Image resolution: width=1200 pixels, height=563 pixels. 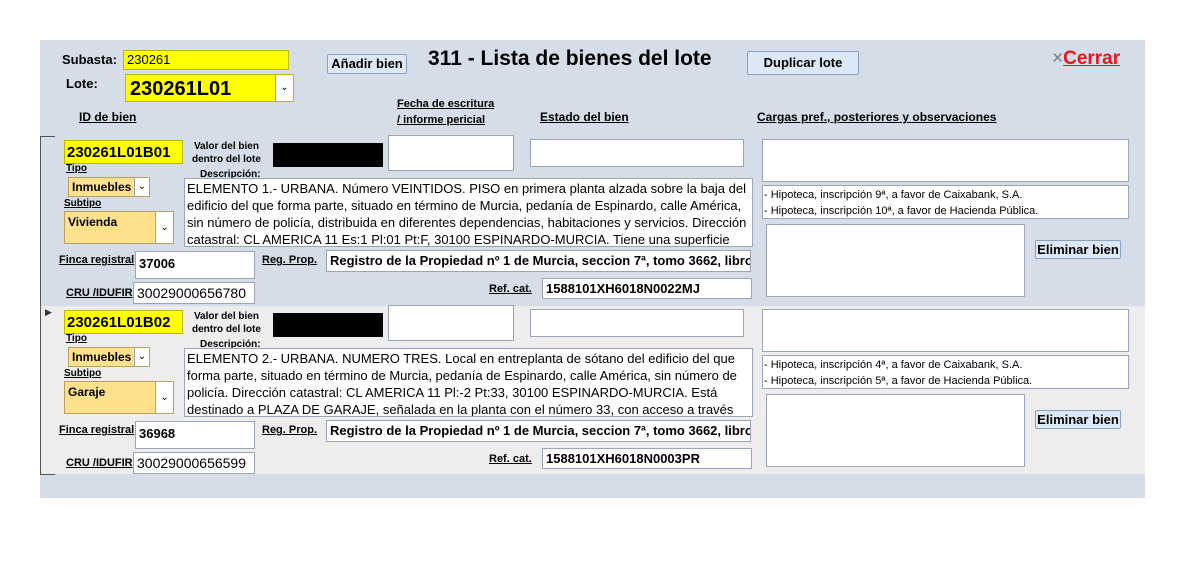 I want to click on column-fecha-header-line2: / informe pericial, so click(x=441, y=120).